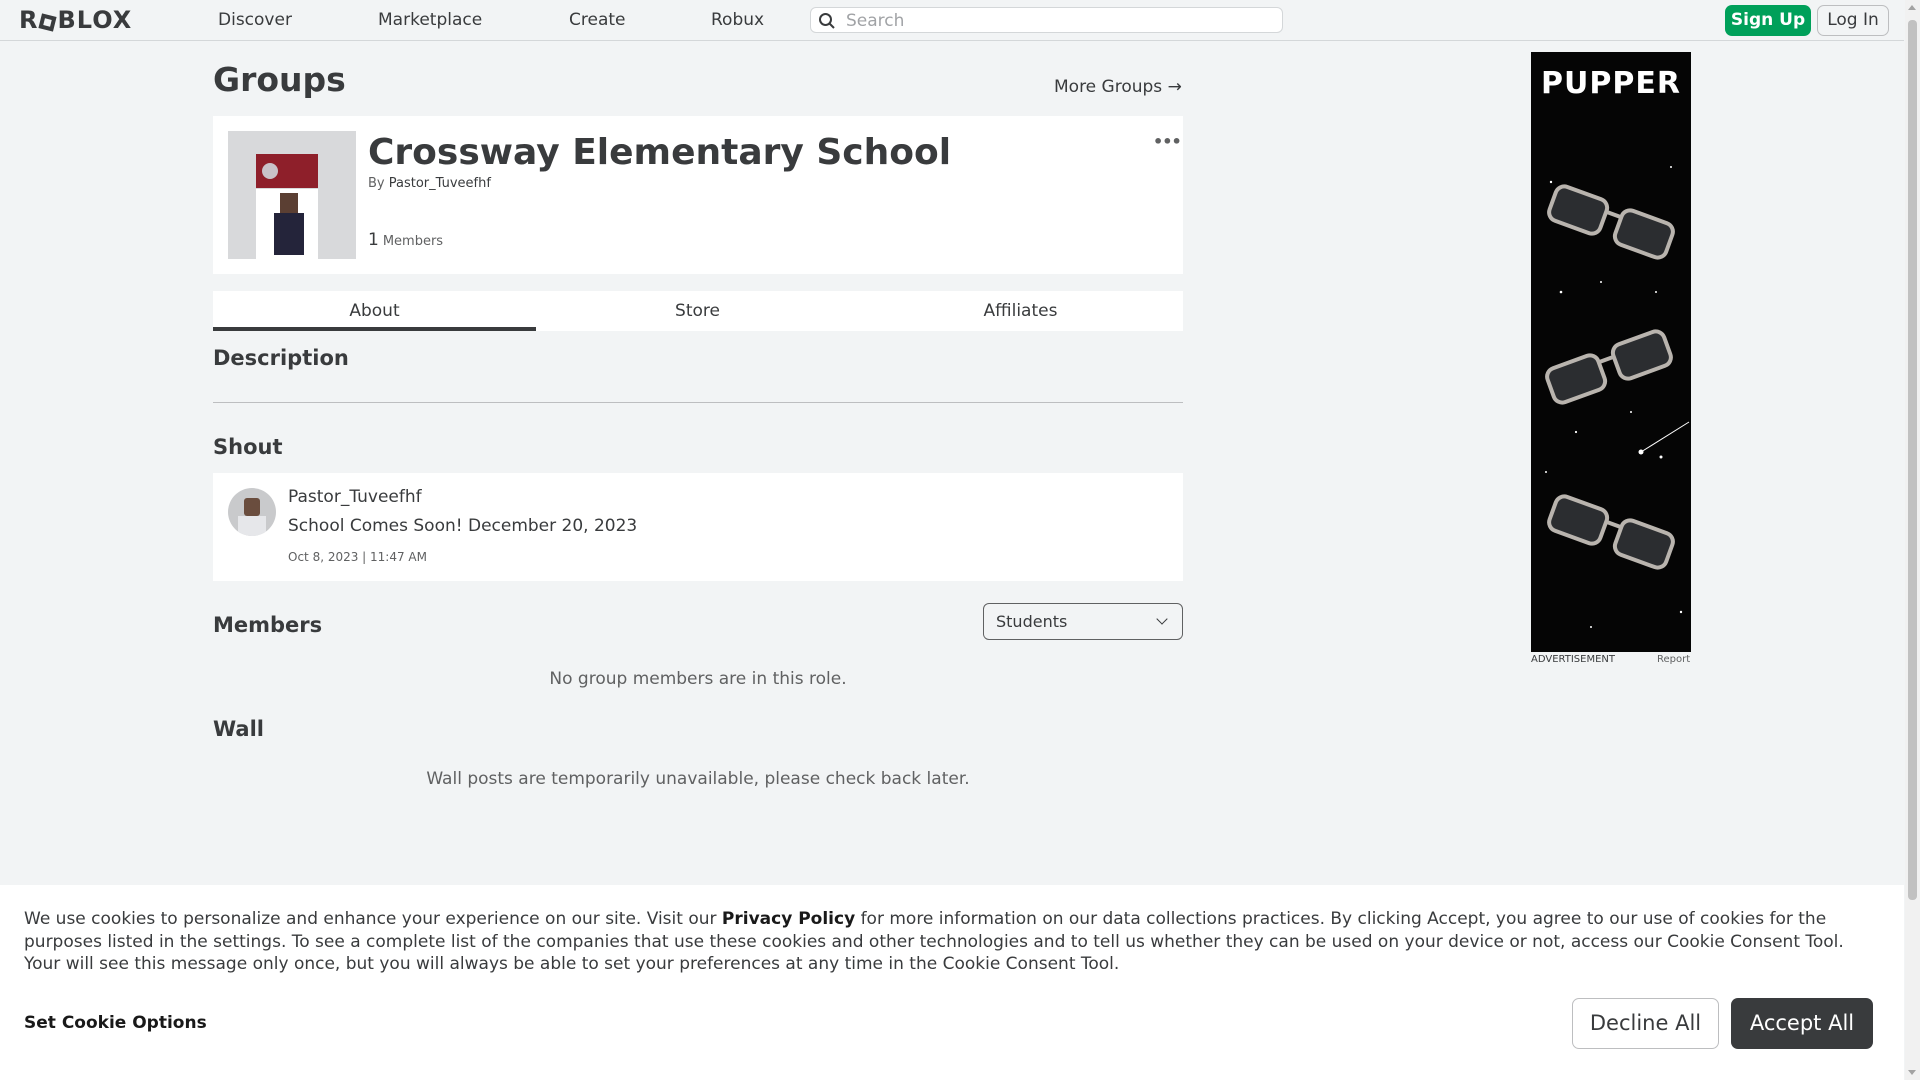 This screenshot has width=1920, height=1080. Describe the element at coordinates (75, 20) in the screenshot. I see `roblox-logo: R BLOX` at that location.